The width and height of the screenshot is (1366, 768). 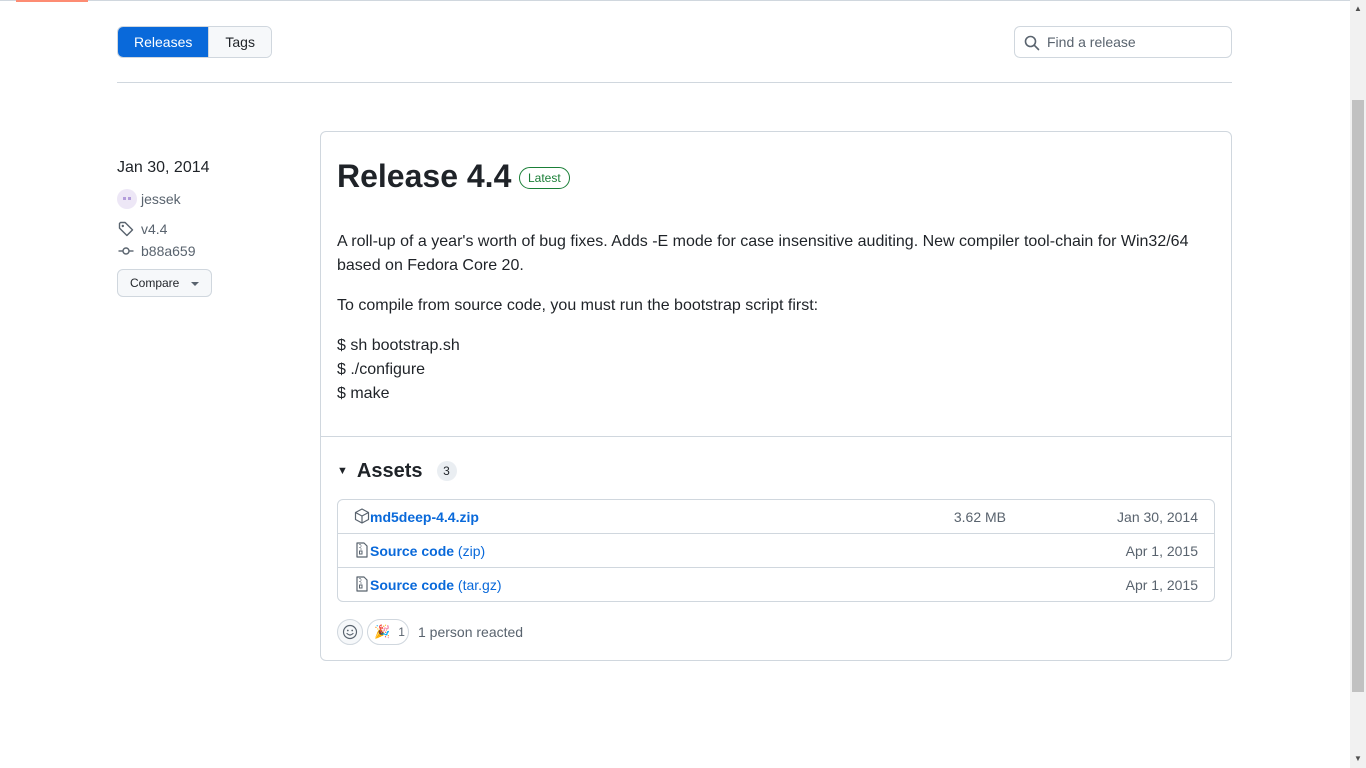 I want to click on command-line: $ ./configure, so click(x=381, y=369).